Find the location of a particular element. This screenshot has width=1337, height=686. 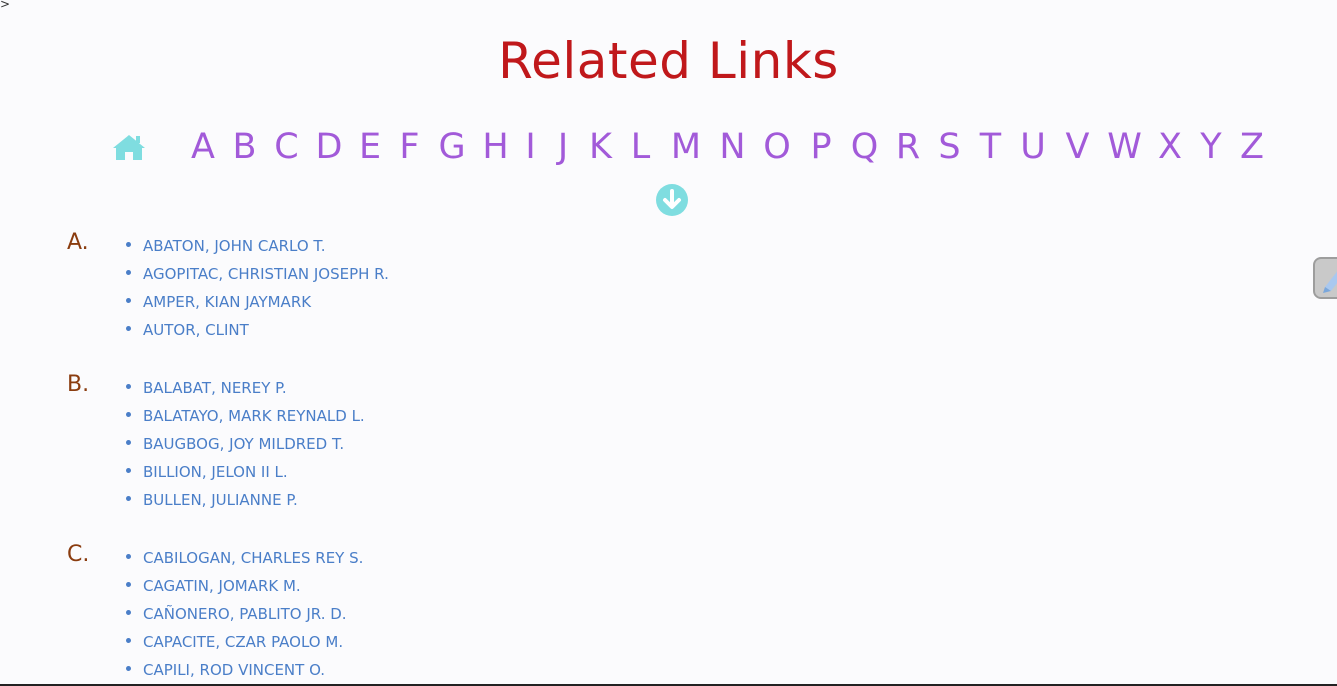

letter-link-l: L is located at coordinates (640, 147).